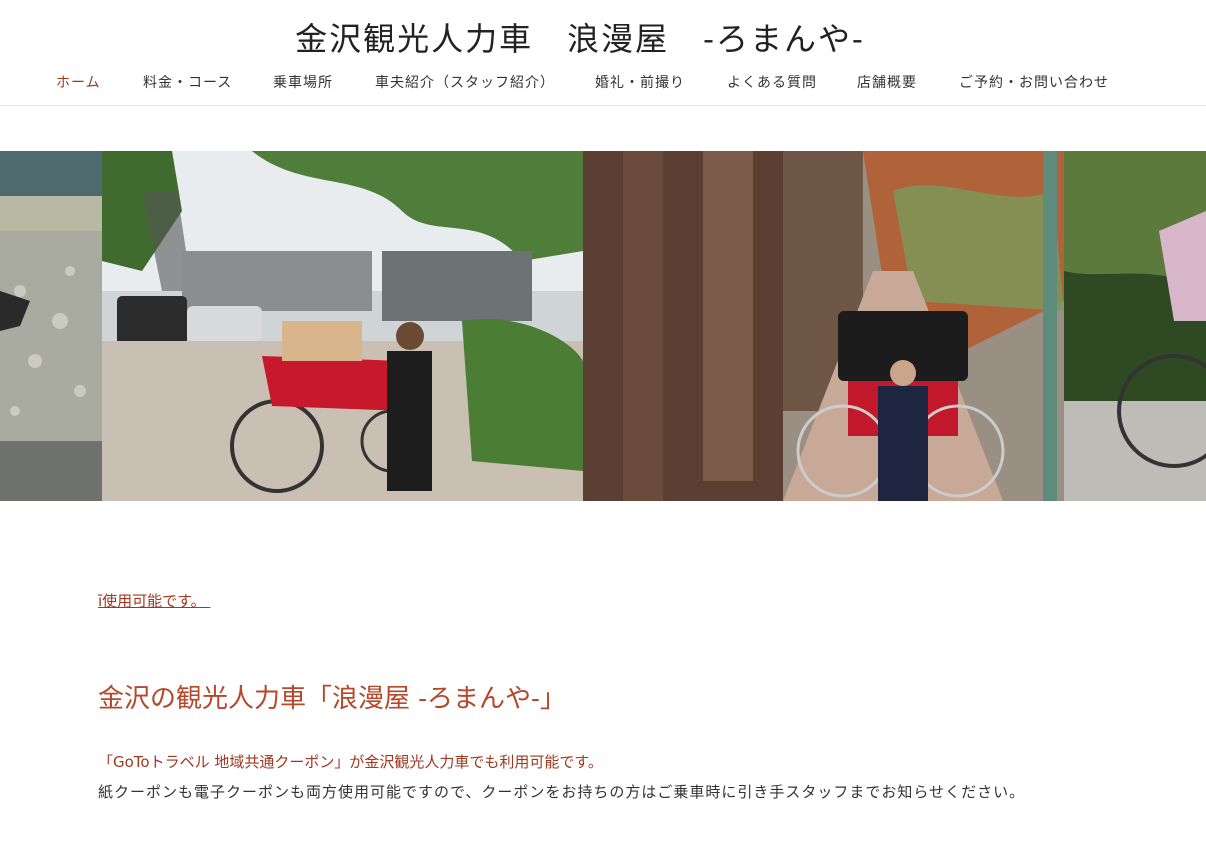 Image resolution: width=1206 pixels, height=849 pixels. Describe the element at coordinates (332, 699) in the screenshot. I see `page-heading: 金沢の観光人力車「浪漫屋 -ろまんや-」` at that location.